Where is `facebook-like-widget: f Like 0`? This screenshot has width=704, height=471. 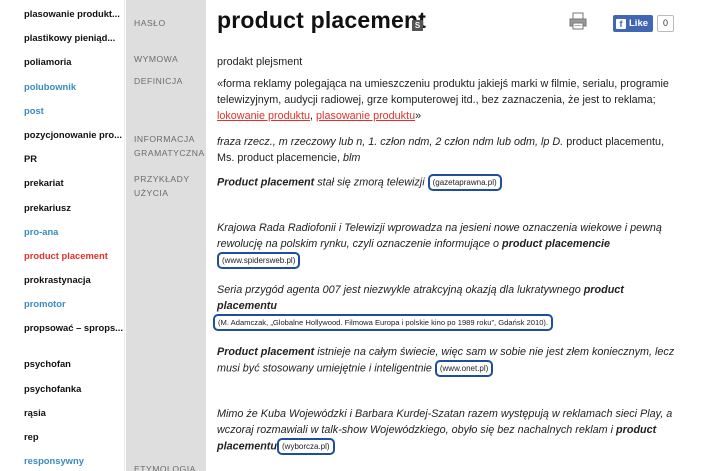
facebook-like-widget: f Like 0 is located at coordinates (644, 23).